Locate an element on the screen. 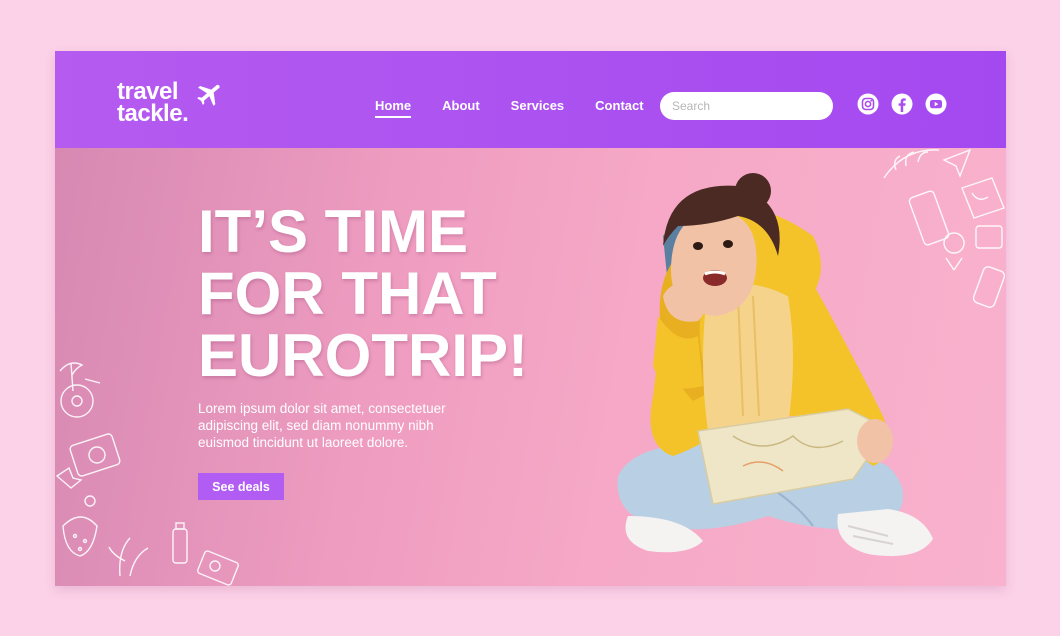 The height and width of the screenshot is (636, 1060). social-links is located at coordinates (902, 104).